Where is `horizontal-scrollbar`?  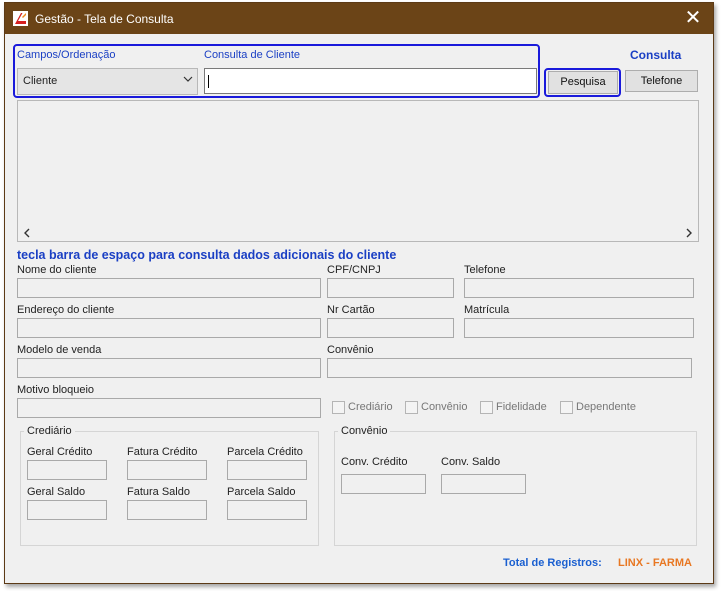 horizontal-scrollbar is located at coordinates (358, 232).